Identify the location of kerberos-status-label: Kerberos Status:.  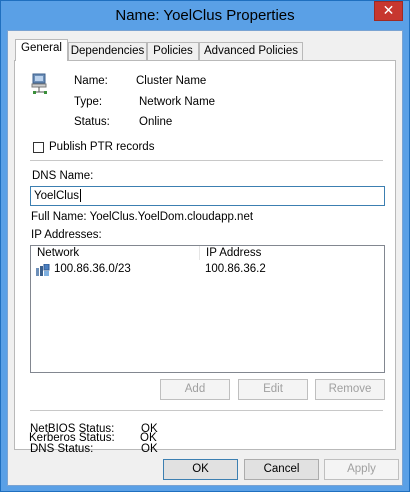
(72, 438).